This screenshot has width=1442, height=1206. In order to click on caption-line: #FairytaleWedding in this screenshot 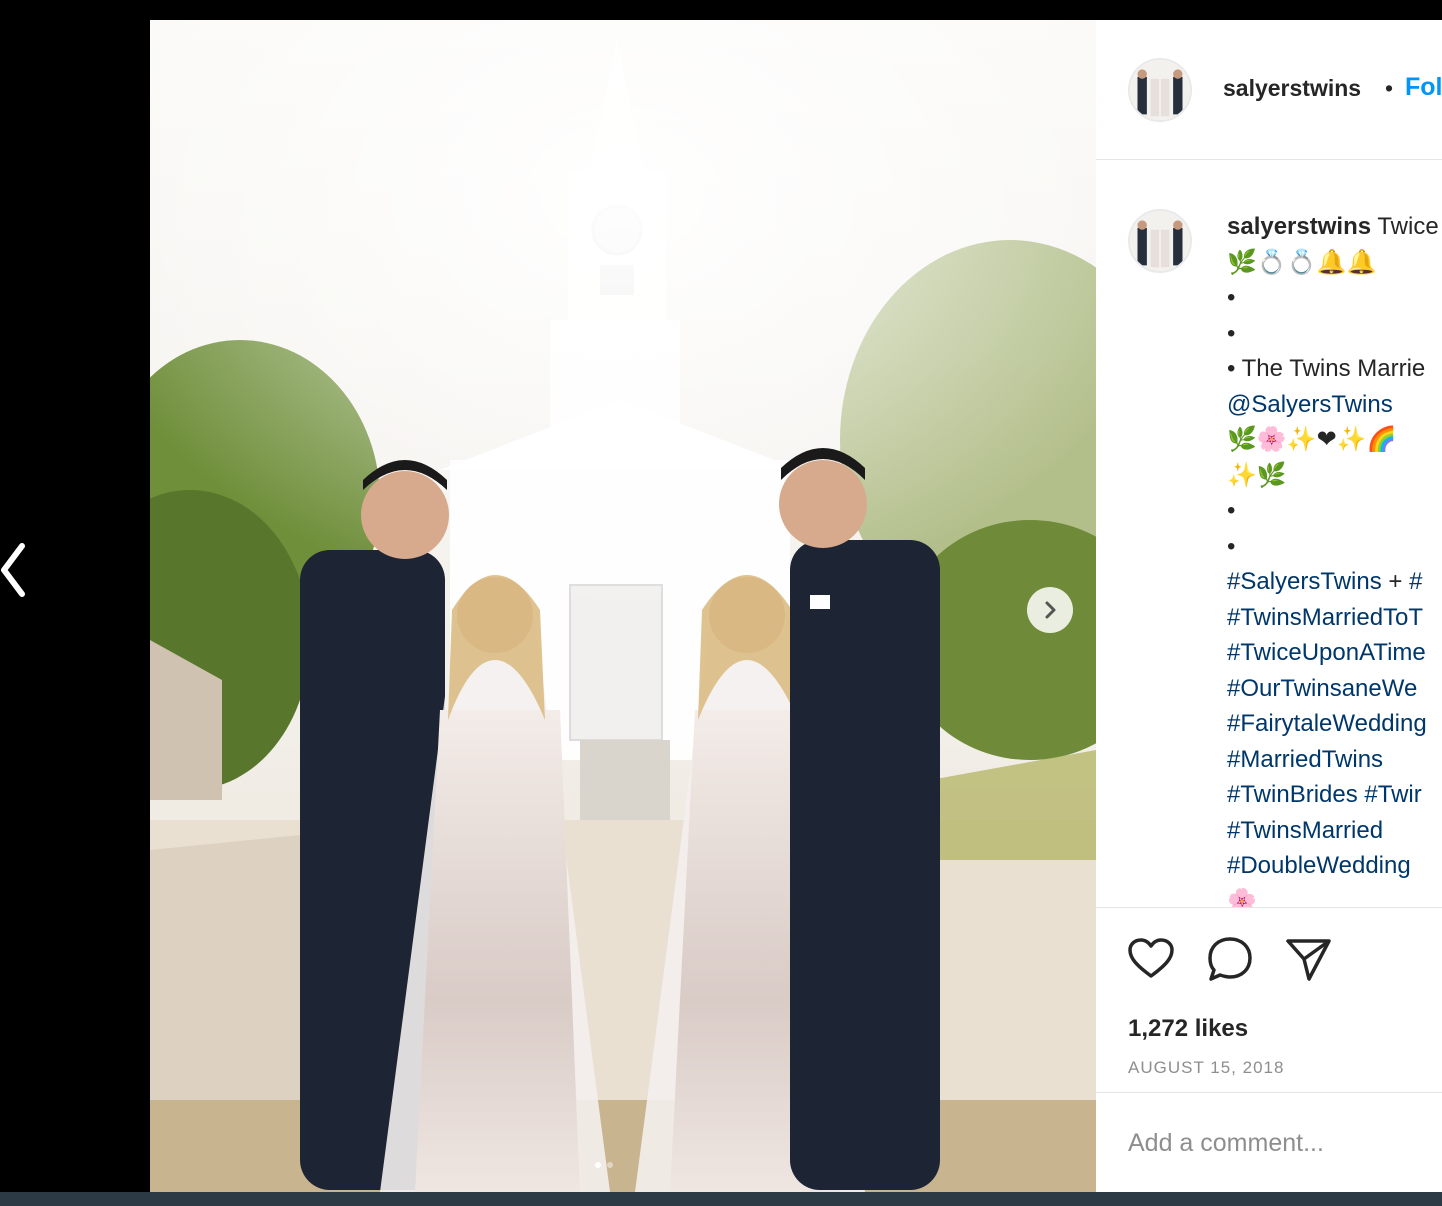, I will do `click(1334, 724)`.